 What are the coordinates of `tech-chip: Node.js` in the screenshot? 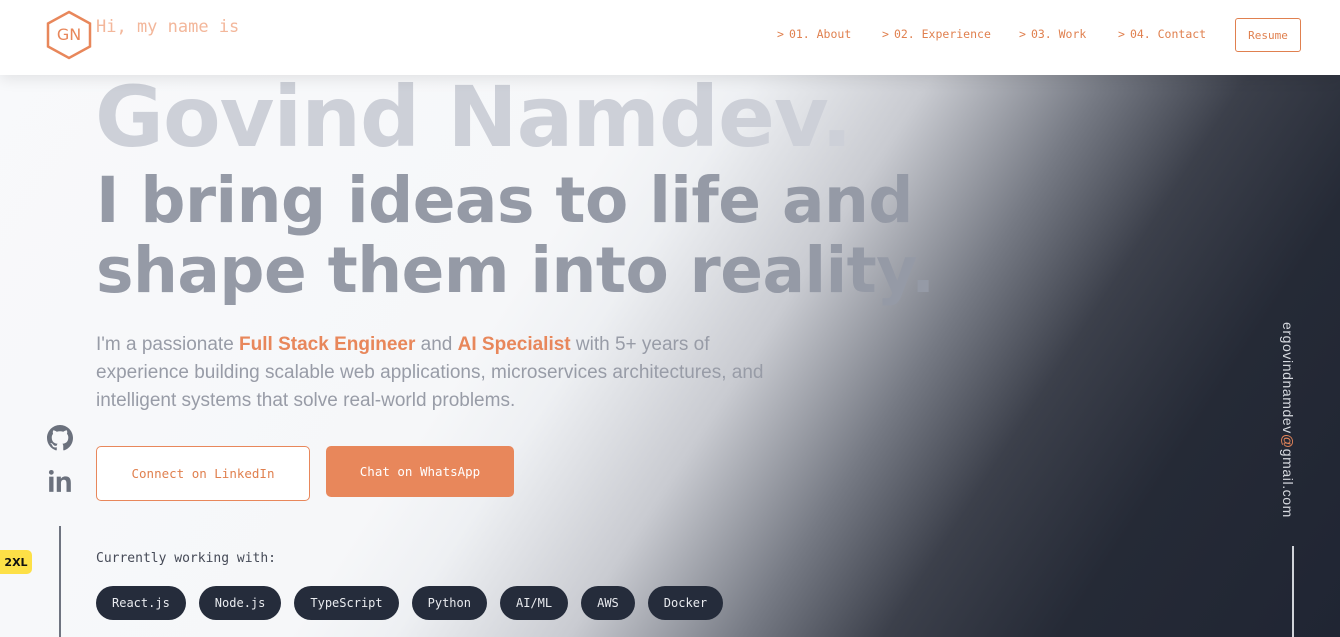 It's located at (240, 603).